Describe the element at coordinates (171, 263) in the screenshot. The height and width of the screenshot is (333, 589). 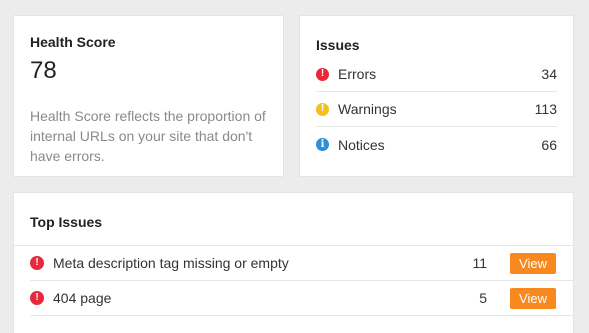
I see `top-issue-label: Meta description tag missing or empty` at that location.